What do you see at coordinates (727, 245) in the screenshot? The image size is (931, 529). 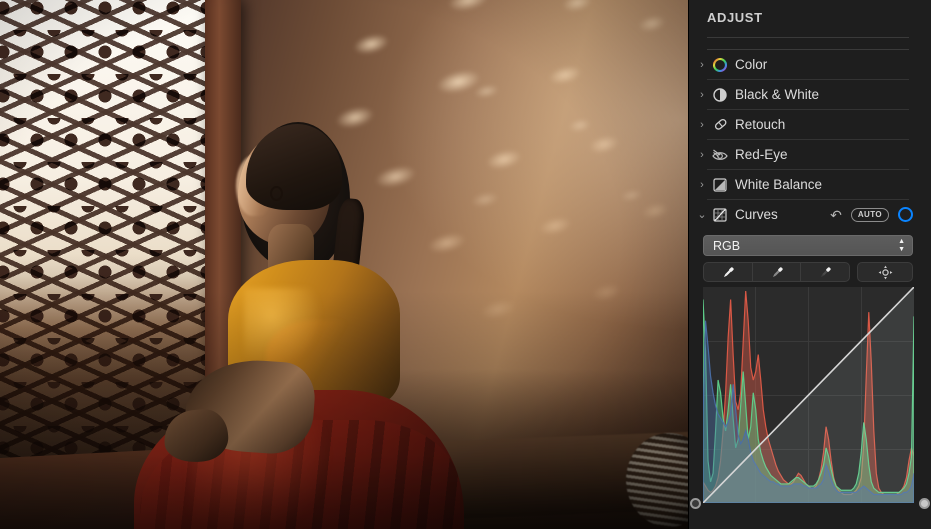 I see `channel-select-value: RGB` at bounding box center [727, 245].